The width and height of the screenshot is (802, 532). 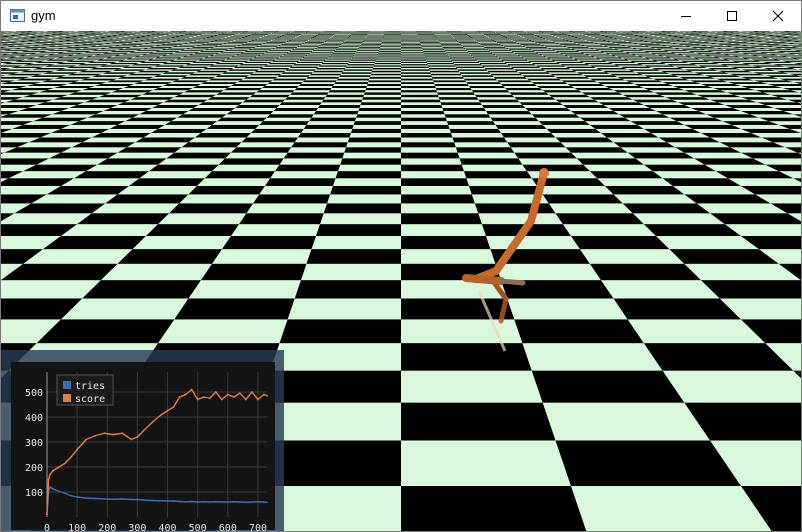 What do you see at coordinates (90, 386) in the screenshot?
I see `legend-label-tries: tries` at bounding box center [90, 386].